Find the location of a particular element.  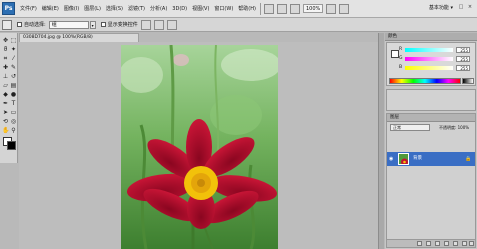

layer-thumbnail is located at coordinates (403, 159).